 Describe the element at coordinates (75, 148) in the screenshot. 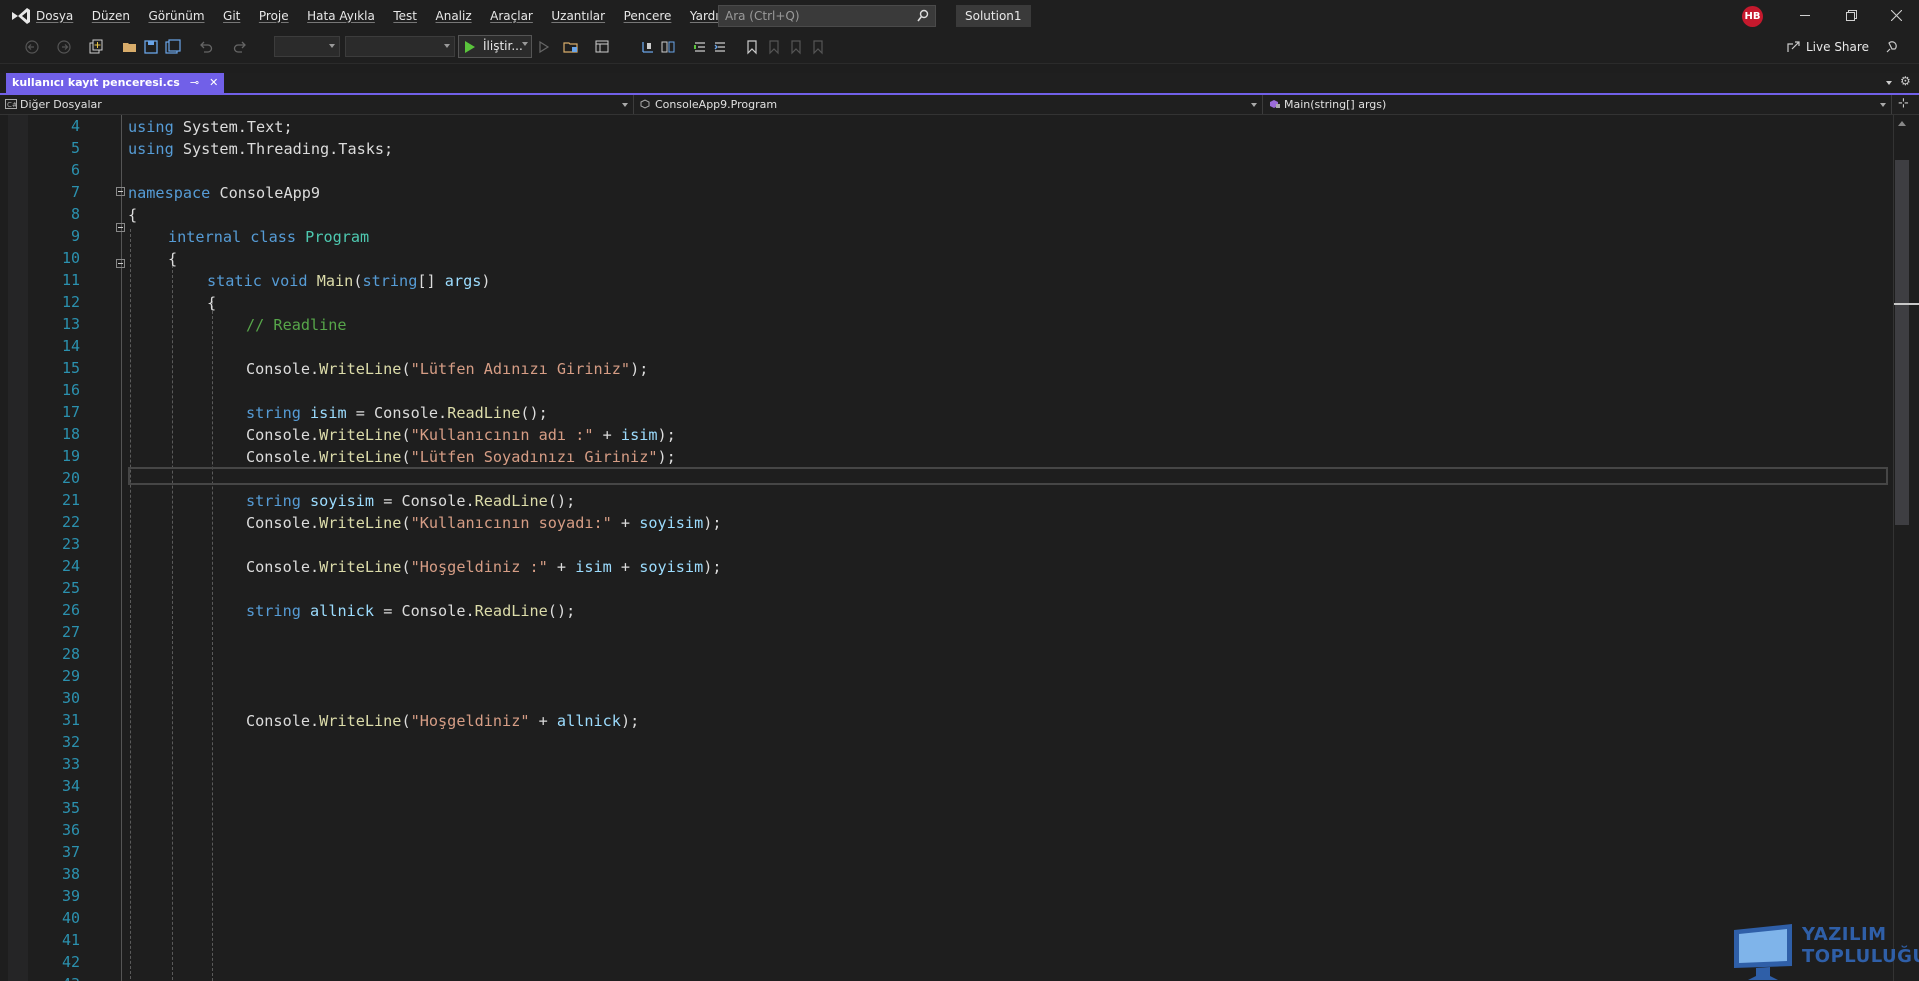

I see `line-number: 5` at that location.